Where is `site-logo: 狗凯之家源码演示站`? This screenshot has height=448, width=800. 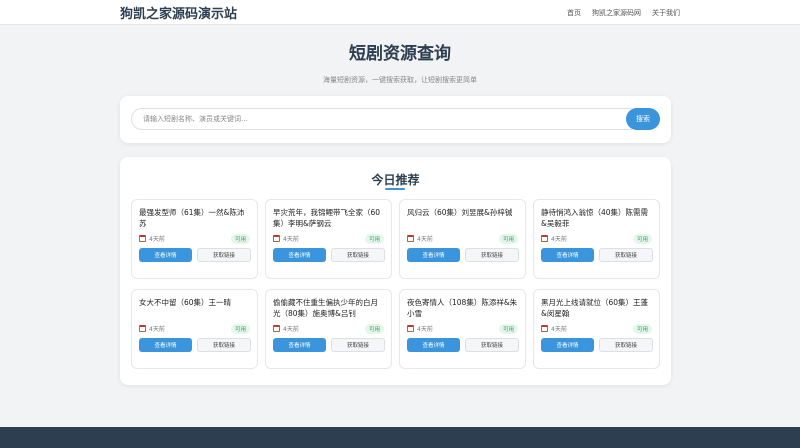
site-logo: 狗凯之家源码演示站 is located at coordinates (178, 12).